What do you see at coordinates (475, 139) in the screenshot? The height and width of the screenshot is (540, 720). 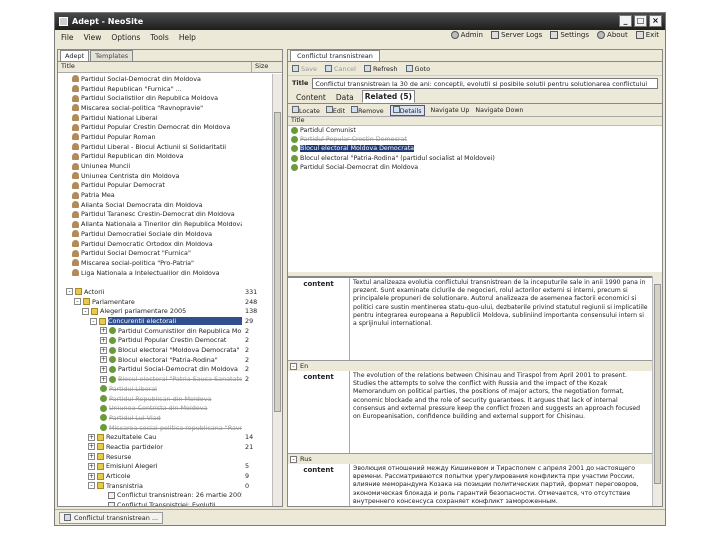 I see `related-item: Partidul Popular Crestin Democrat` at bounding box center [475, 139].